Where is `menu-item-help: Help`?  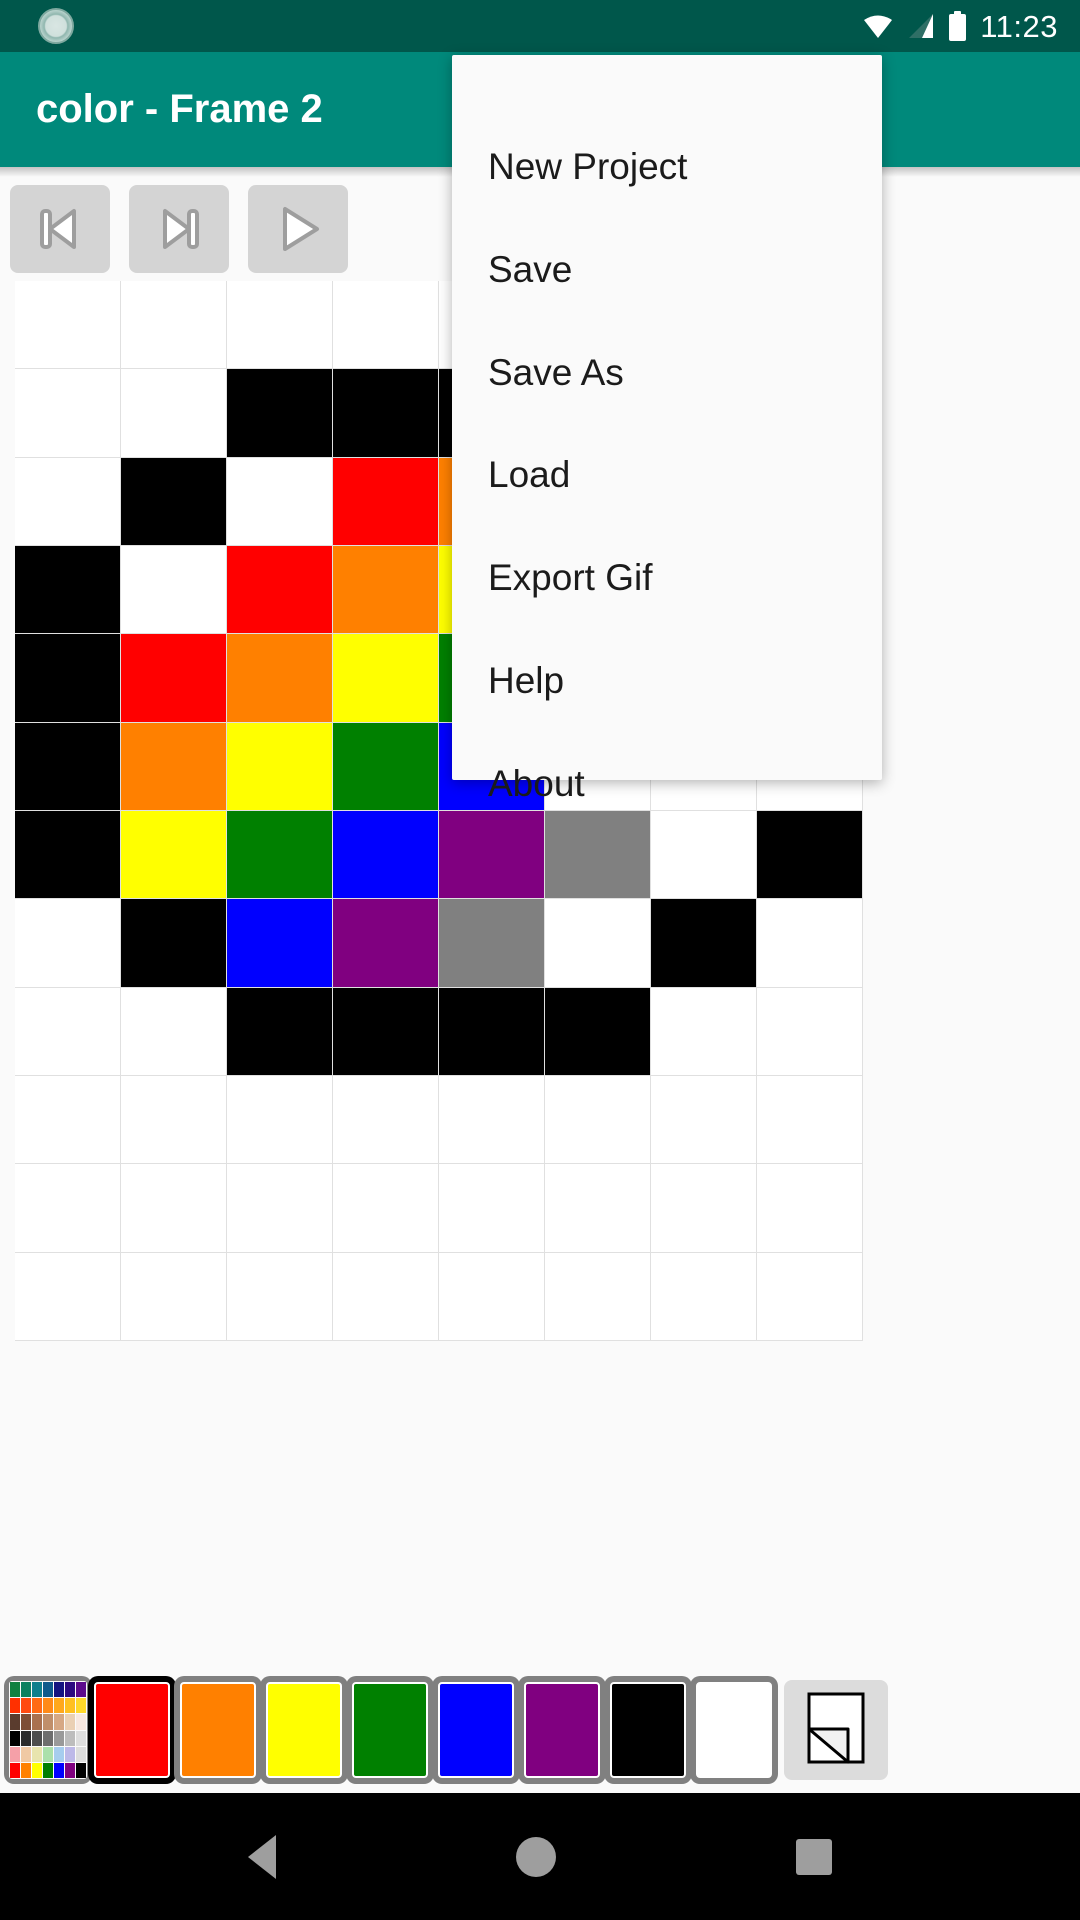
menu-item-help: Help is located at coordinates (678, 680).